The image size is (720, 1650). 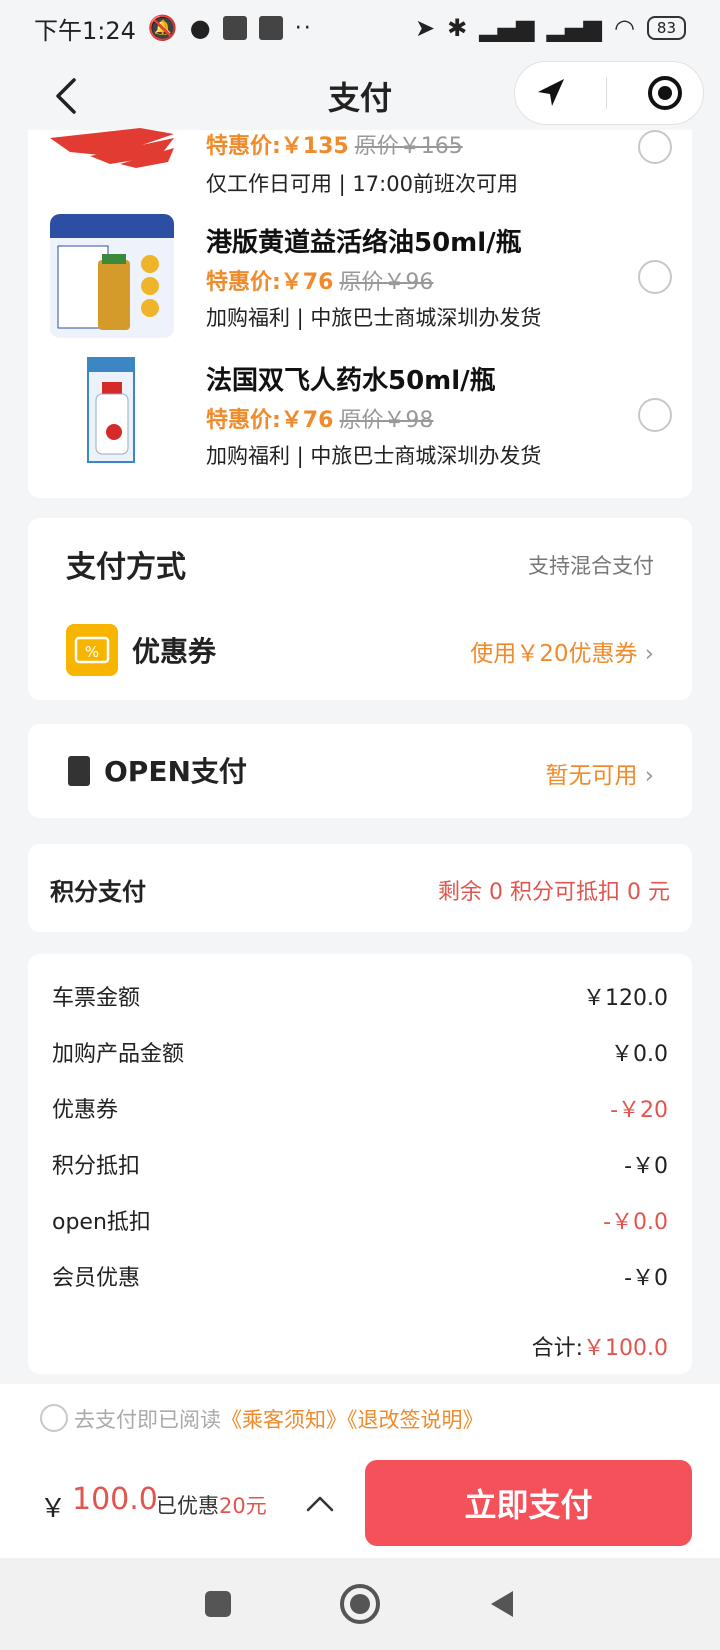 I want to click on pay-now-button: 立即支付, so click(x=528, y=1503).